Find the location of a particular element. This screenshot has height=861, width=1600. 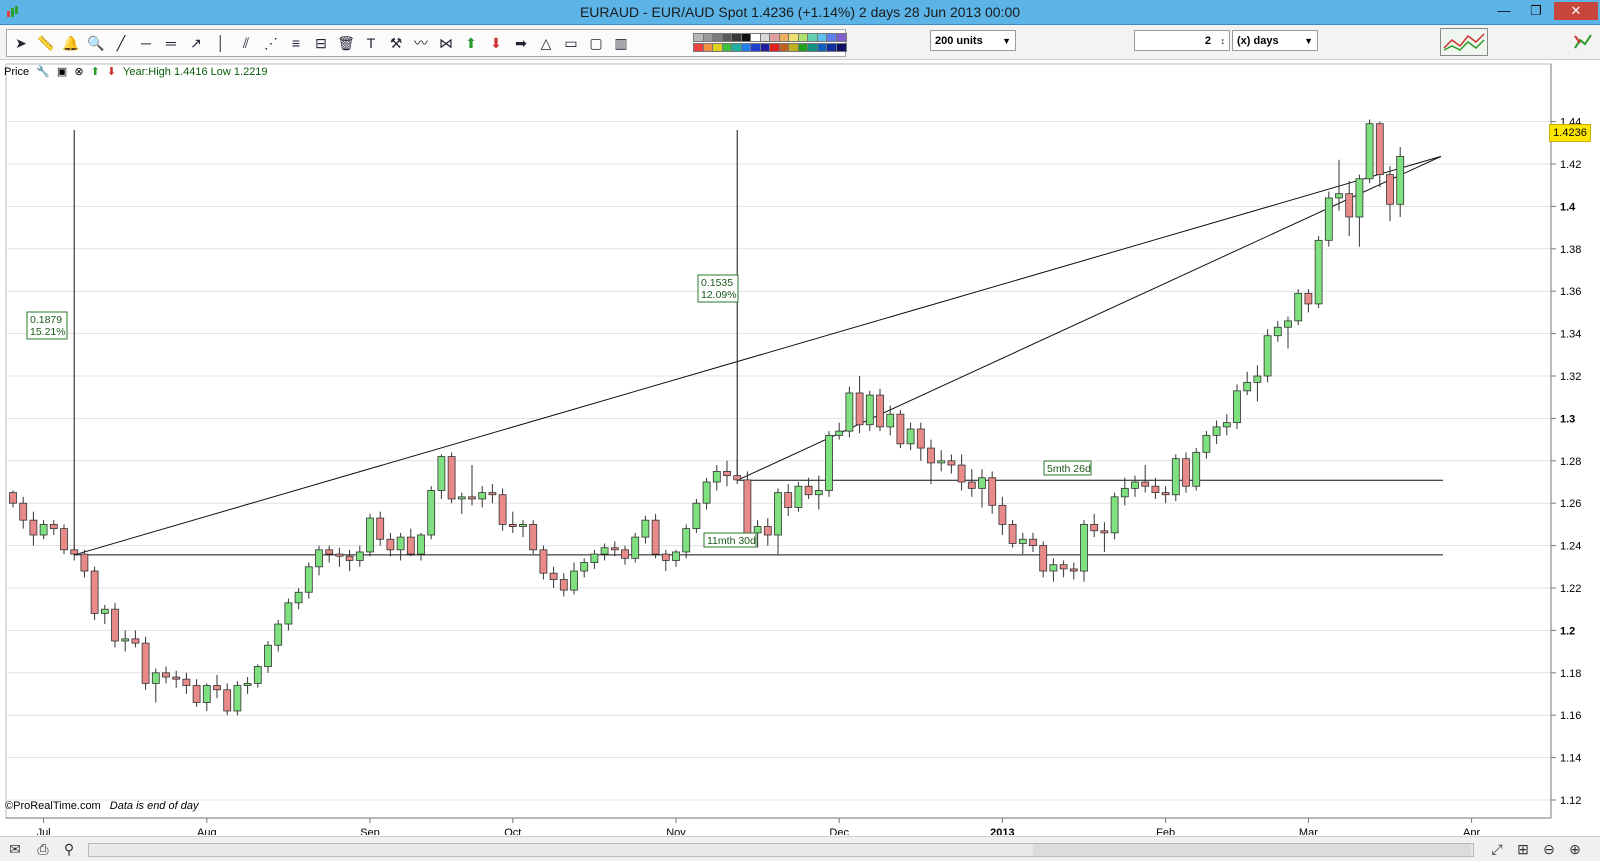

close-button: ✕ is located at coordinates (1576, 11).